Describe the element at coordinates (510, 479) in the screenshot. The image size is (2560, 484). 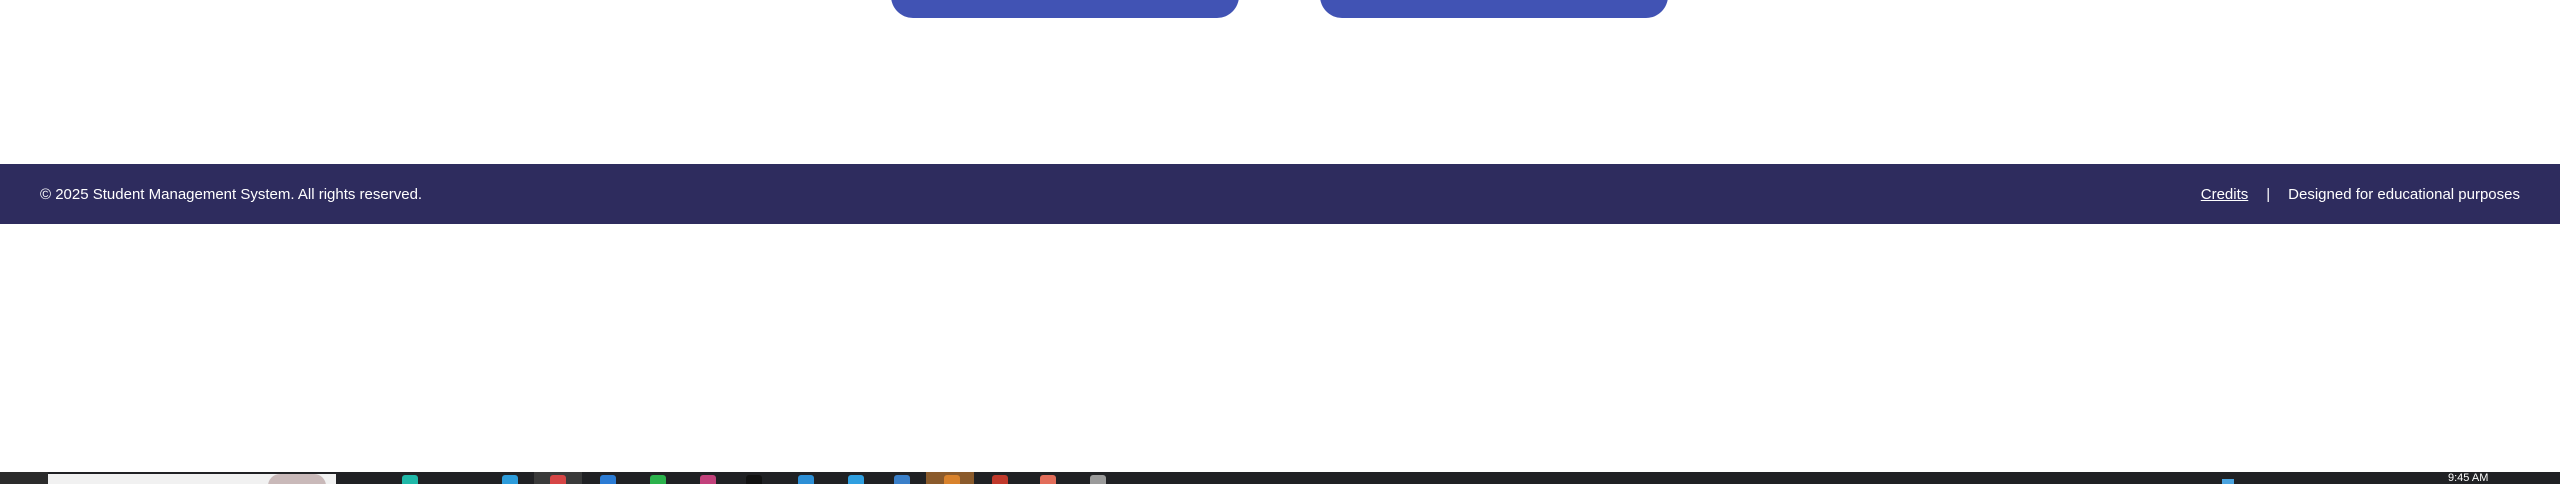
I see `file-explorer-icon` at that location.